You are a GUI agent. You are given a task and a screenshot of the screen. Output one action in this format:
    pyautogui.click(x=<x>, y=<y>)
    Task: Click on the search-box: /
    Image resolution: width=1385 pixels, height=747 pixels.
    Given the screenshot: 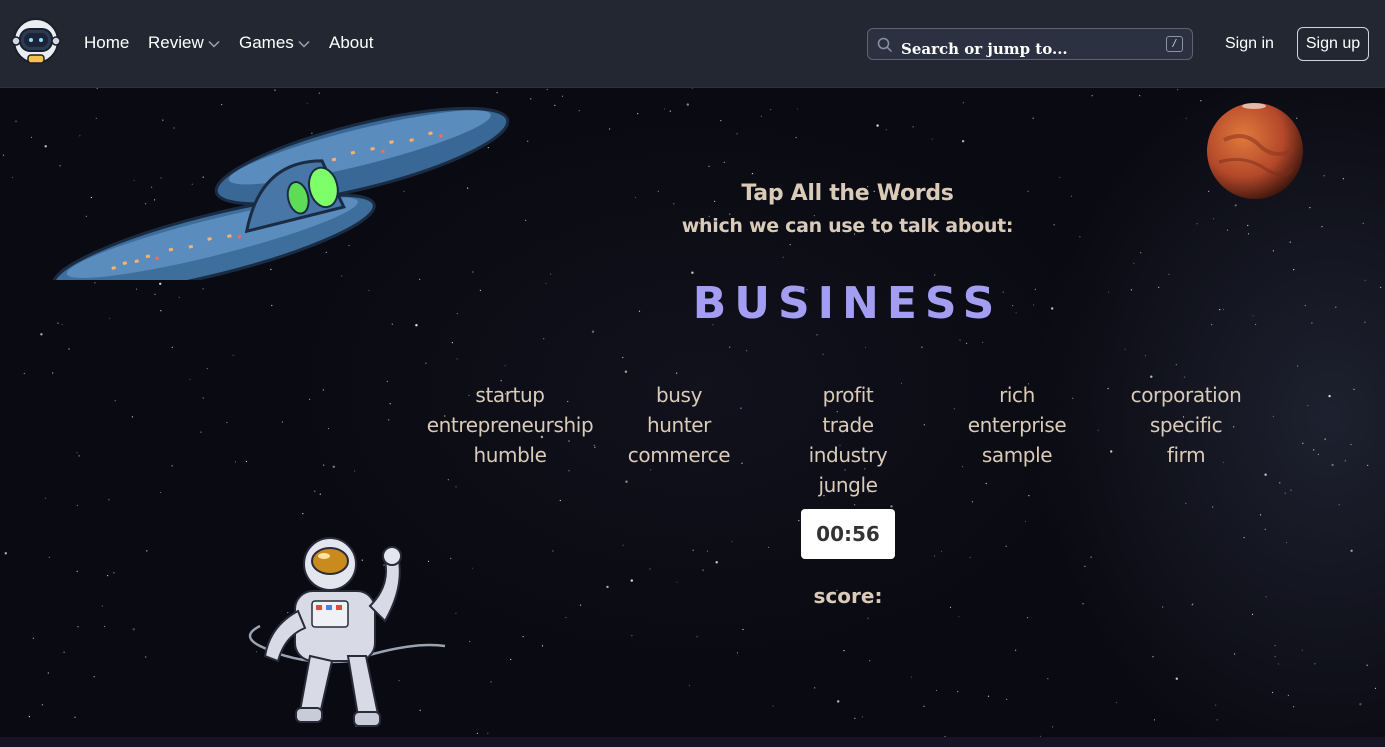 What is the action you would take?
    pyautogui.click(x=1030, y=44)
    